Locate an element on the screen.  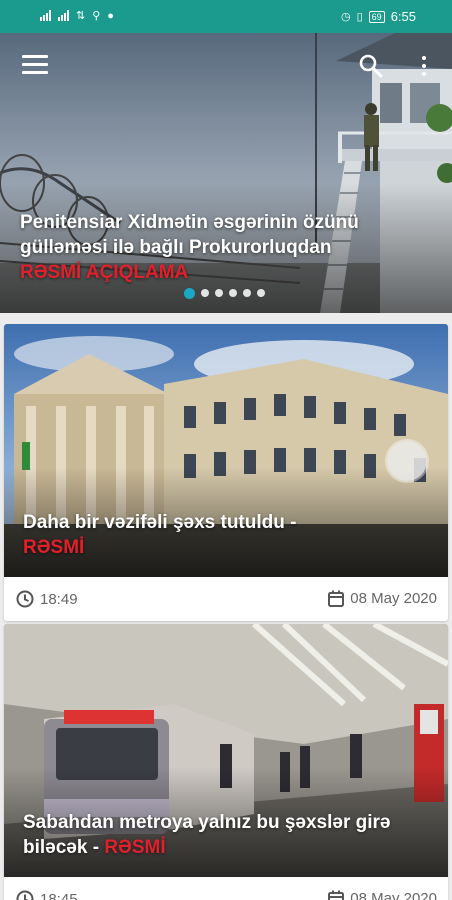
usb-icon: ⚲ is located at coordinates (96, 16).